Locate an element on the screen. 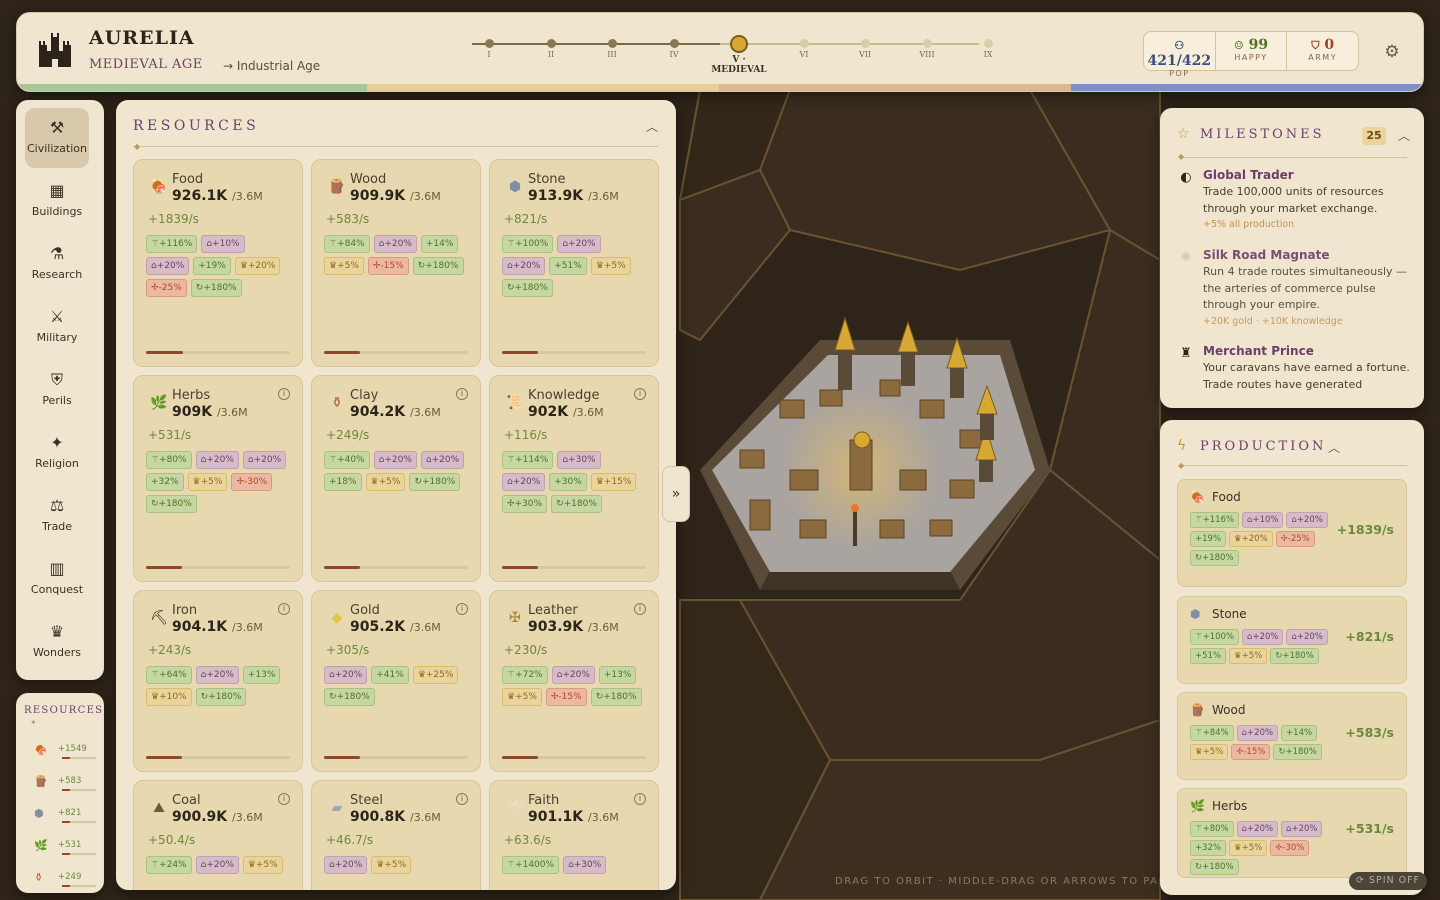 The width and height of the screenshot is (1440, 900). crossed-swords-icon: ⚔ is located at coordinates (57, 316).